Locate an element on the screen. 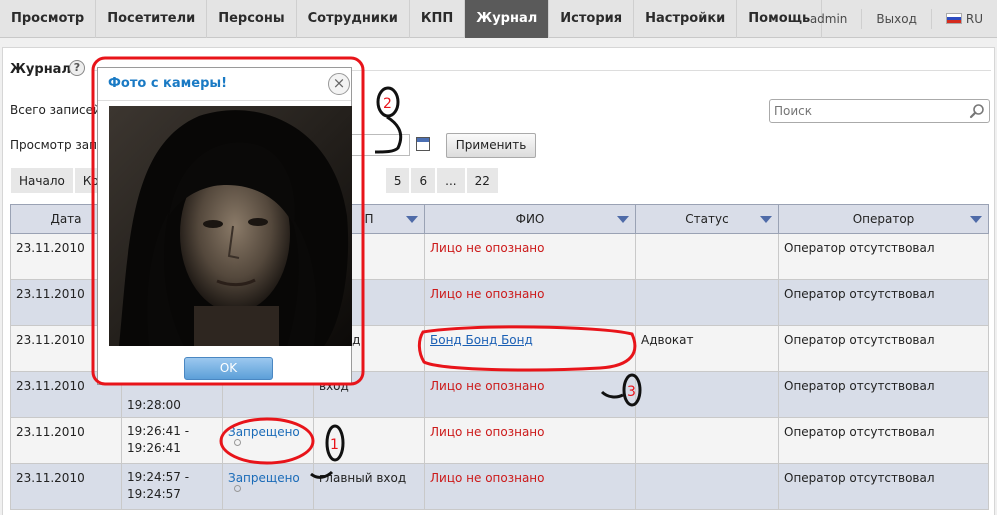 This screenshot has height=515, width=997. col-header-operator: Оператор is located at coordinates (883, 219).